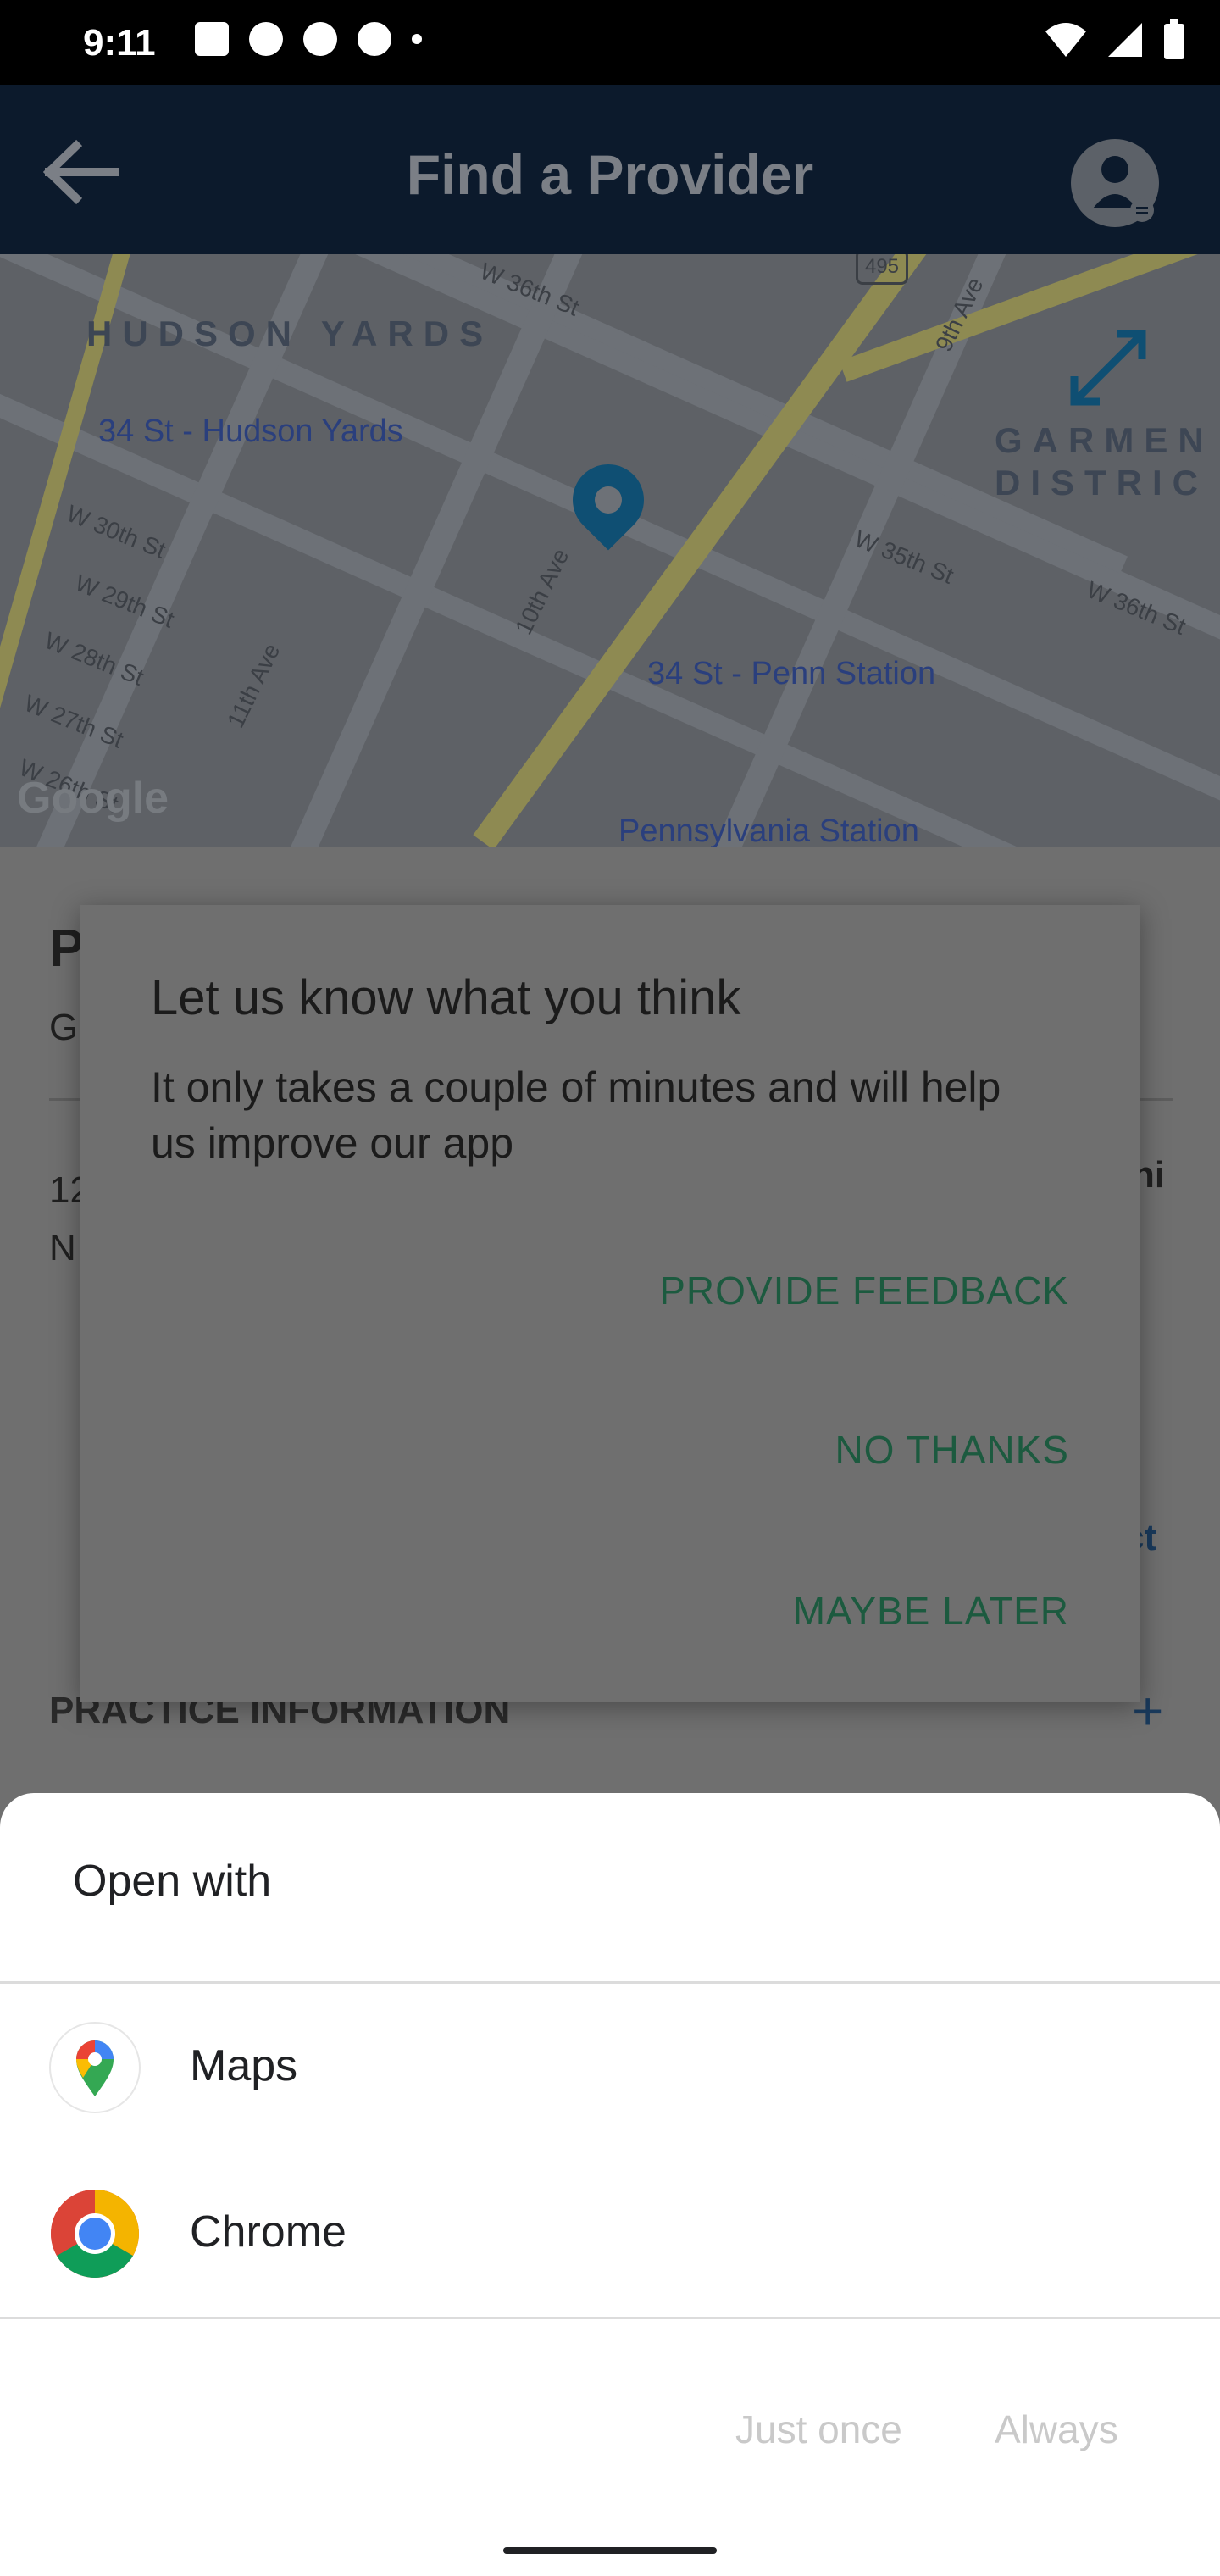  What do you see at coordinates (952, 1450) in the screenshot?
I see `no-thanks-button: NO THANKS` at bounding box center [952, 1450].